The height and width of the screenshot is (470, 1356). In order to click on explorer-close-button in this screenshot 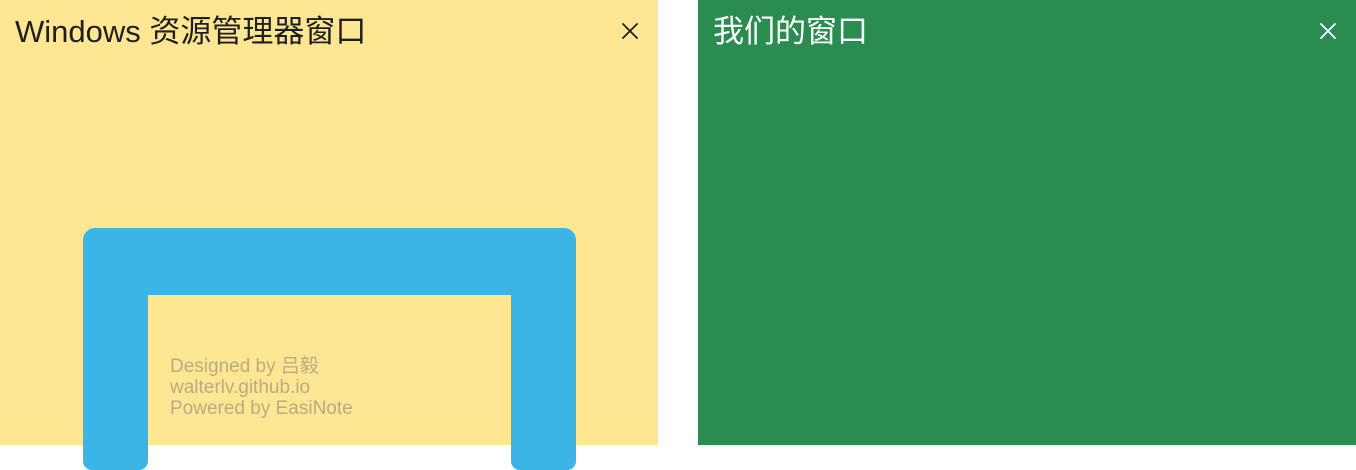, I will do `click(630, 31)`.